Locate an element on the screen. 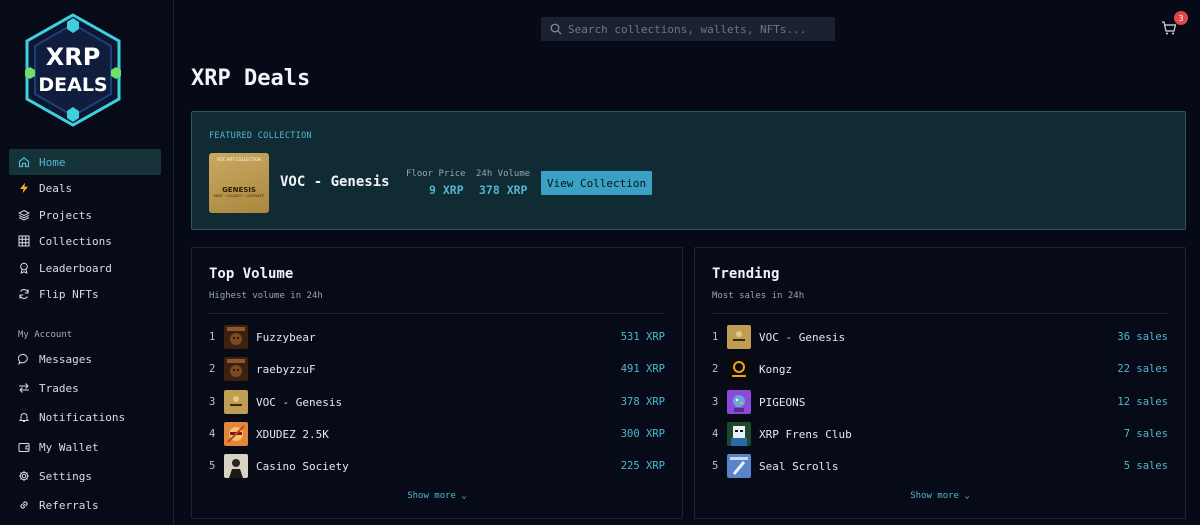  sidebar-item-trades: Trades is located at coordinates (85, 388).